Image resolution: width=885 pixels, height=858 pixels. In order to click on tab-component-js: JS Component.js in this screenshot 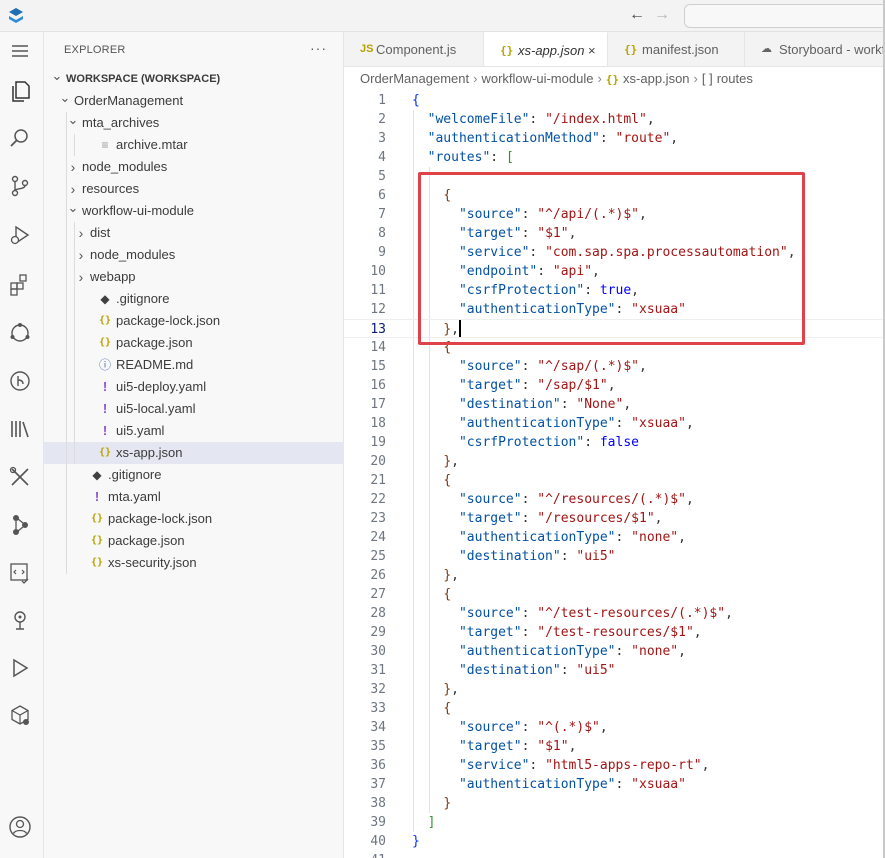, I will do `click(414, 49)`.